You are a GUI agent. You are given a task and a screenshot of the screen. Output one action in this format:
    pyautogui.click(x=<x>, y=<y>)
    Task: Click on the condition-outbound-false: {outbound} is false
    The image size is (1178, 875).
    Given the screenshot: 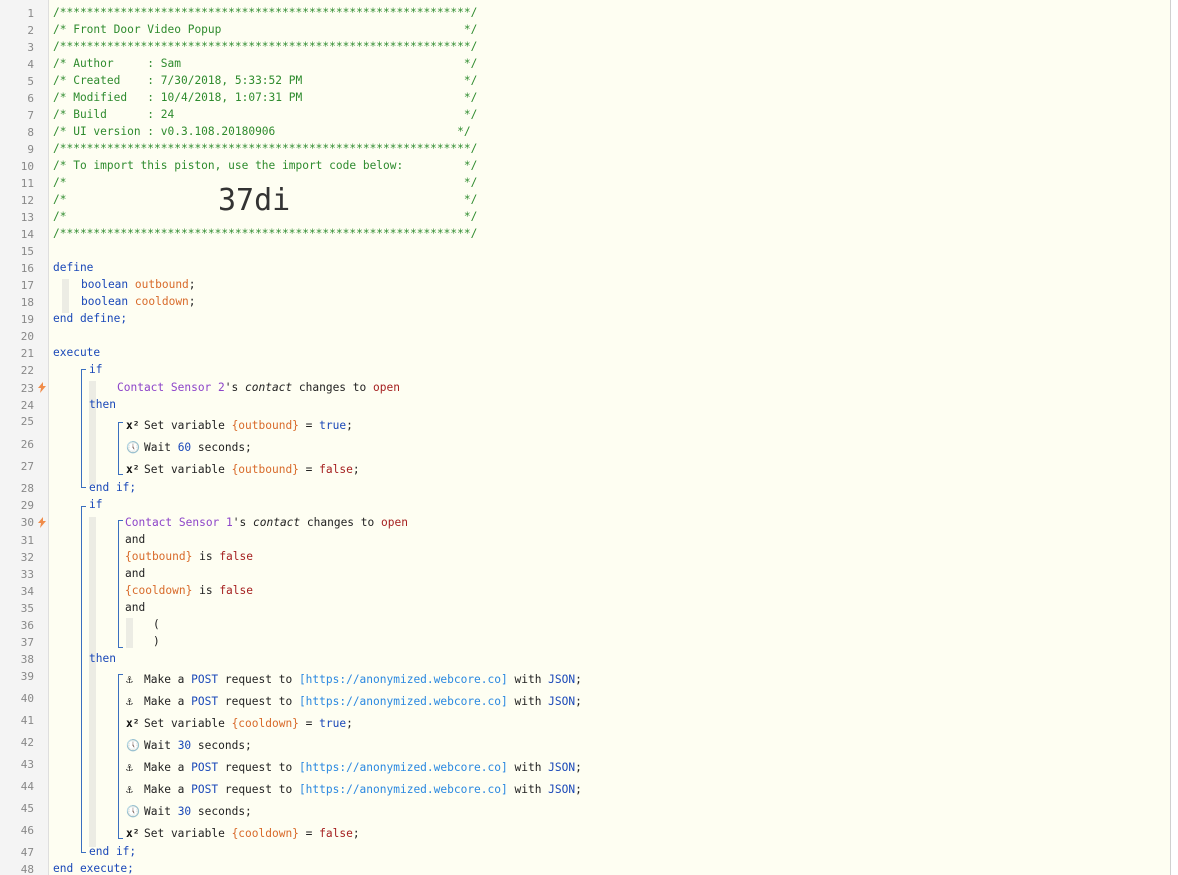 What is the action you would take?
    pyautogui.click(x=189, y=556)
    